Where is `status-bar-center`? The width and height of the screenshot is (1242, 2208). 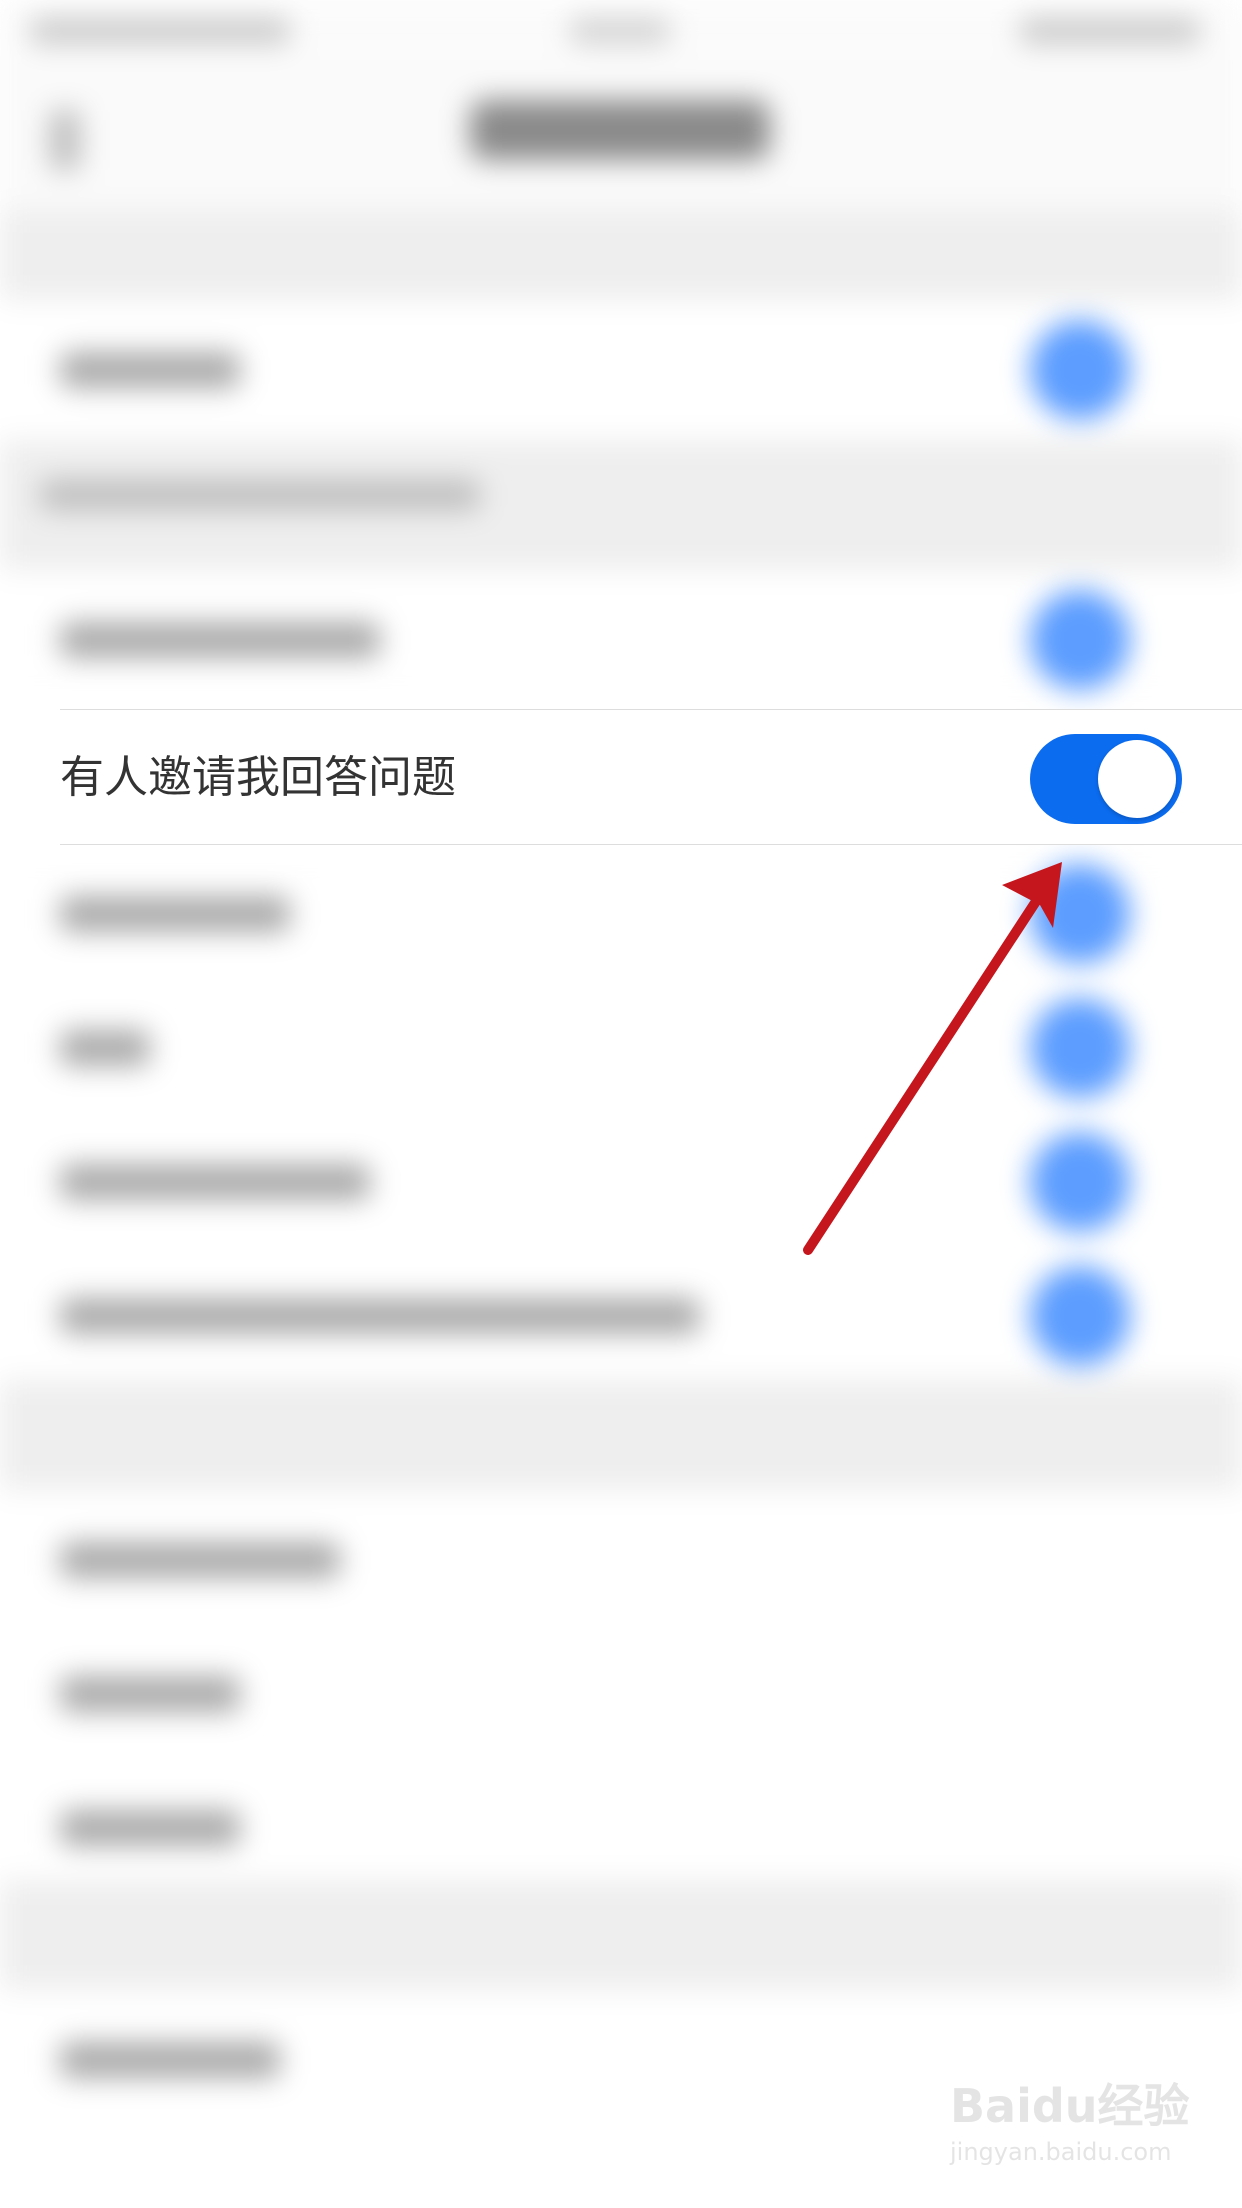
status-bar-center is located at coordinates (620, 31).